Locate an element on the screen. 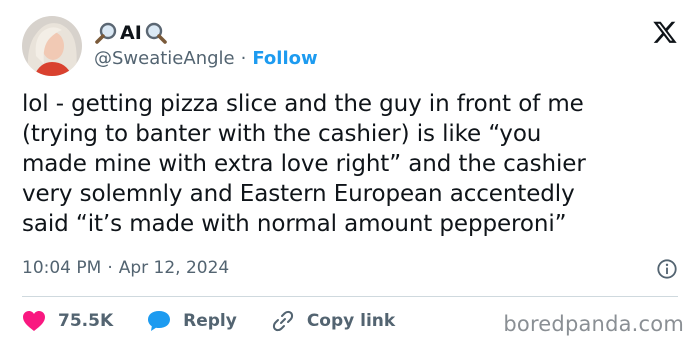 This screenshot has height=348, width=700. tweet-date: Apr 12, 2024 is located at coordinates (174, 268).